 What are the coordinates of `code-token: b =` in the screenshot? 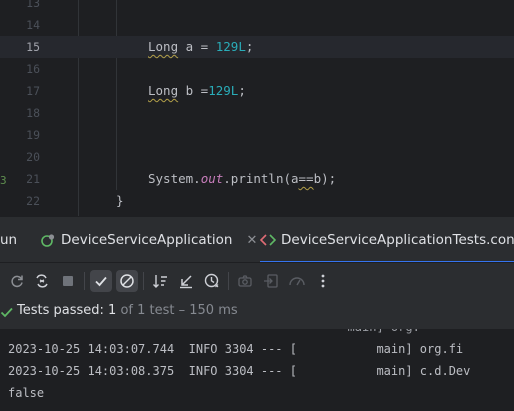 It's located at (193, 90).